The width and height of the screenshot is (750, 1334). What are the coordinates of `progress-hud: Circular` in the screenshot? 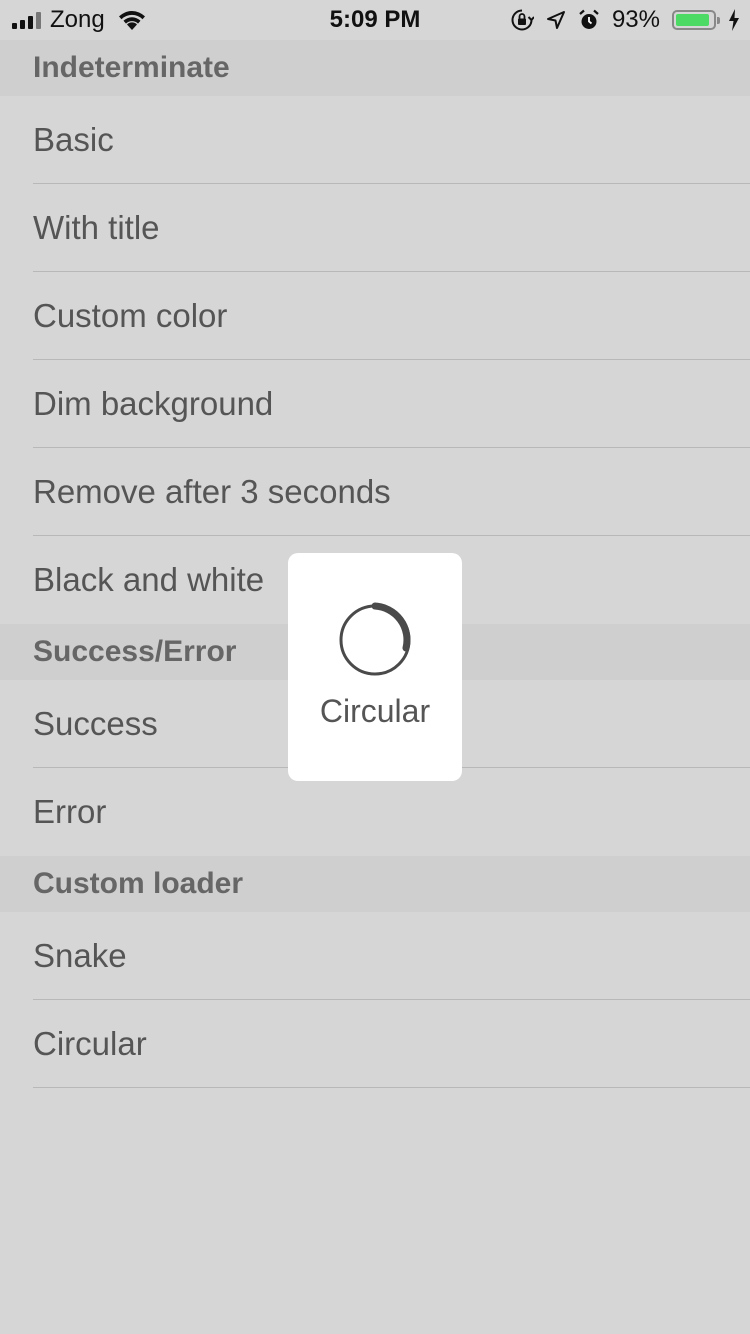 It's located at (375, 667).